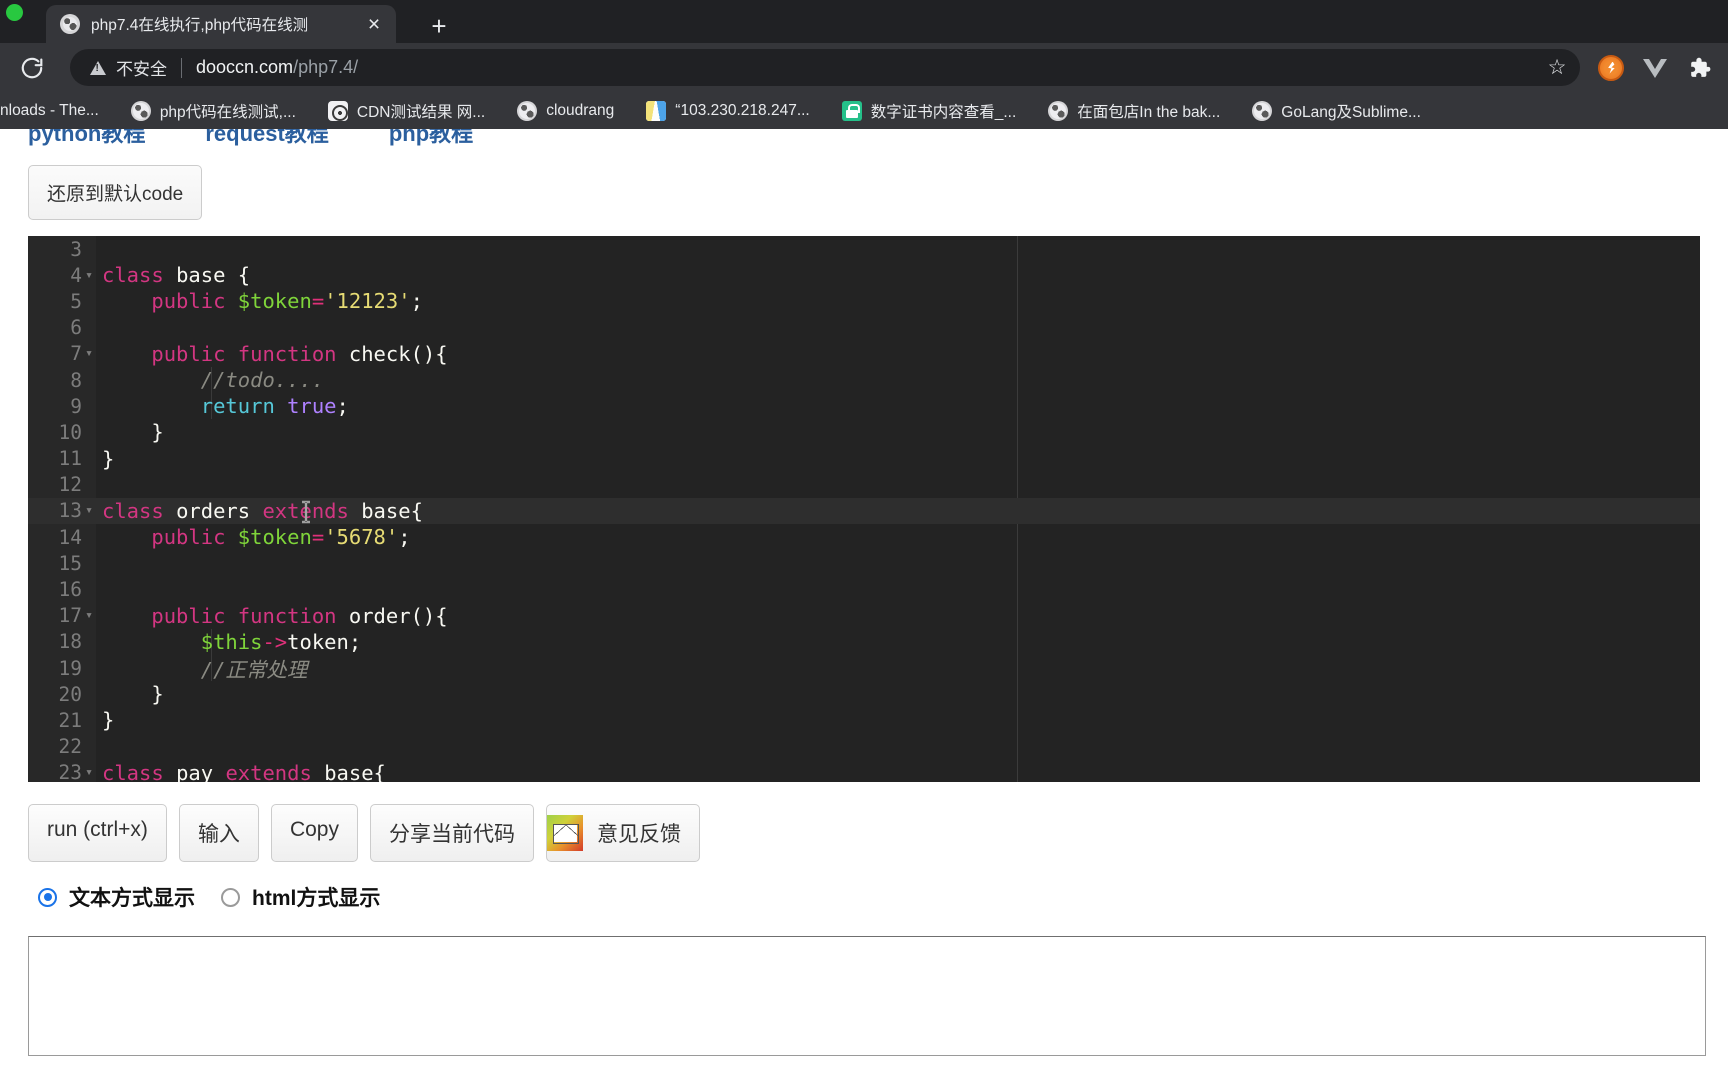  What do you see at coordinates (864, 771) in the screenshot?
I see `code-line: 23 ▾ class pay extends base{` at bounding box center [864, 771].